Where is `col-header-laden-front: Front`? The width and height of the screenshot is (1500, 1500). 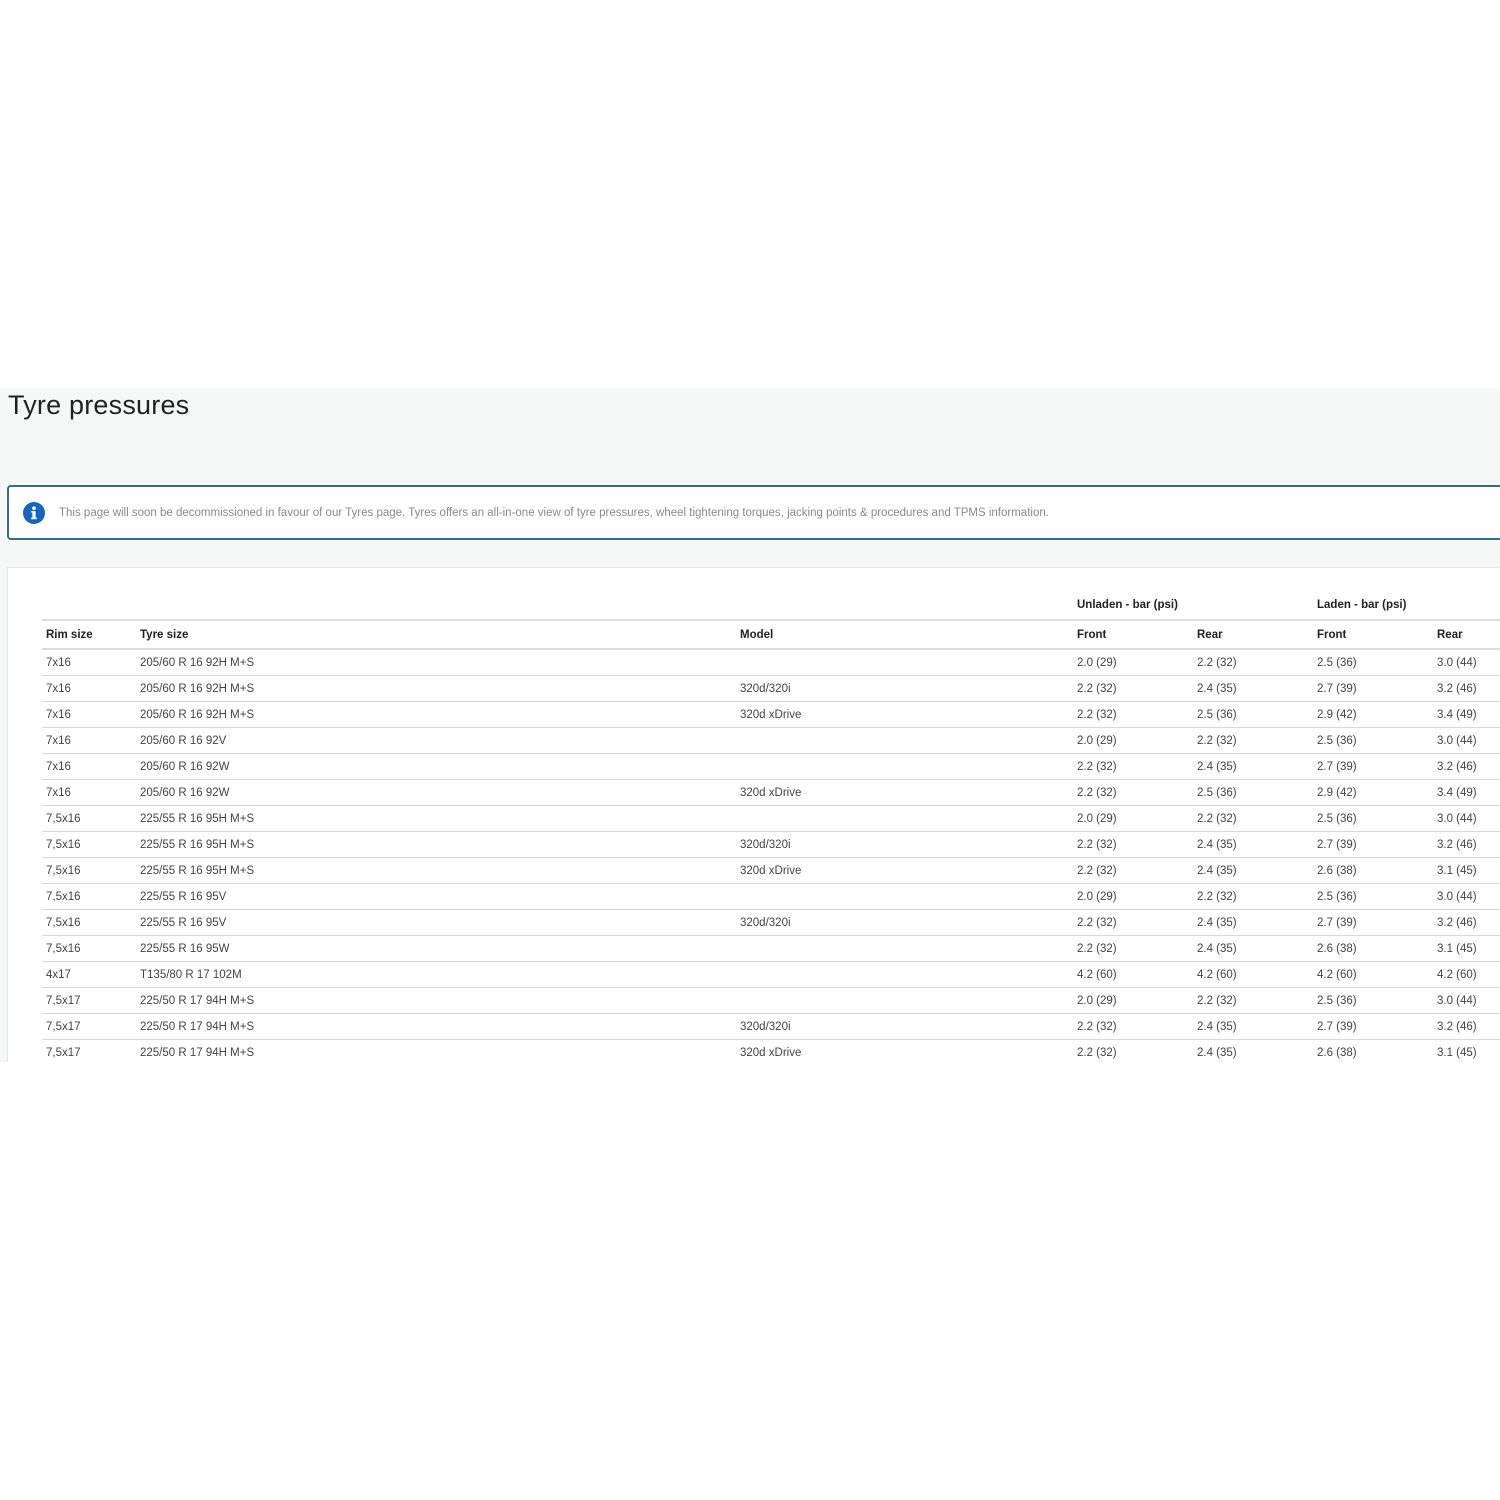
col-header-laden-front: Front is located at coordinates (1373, 634).